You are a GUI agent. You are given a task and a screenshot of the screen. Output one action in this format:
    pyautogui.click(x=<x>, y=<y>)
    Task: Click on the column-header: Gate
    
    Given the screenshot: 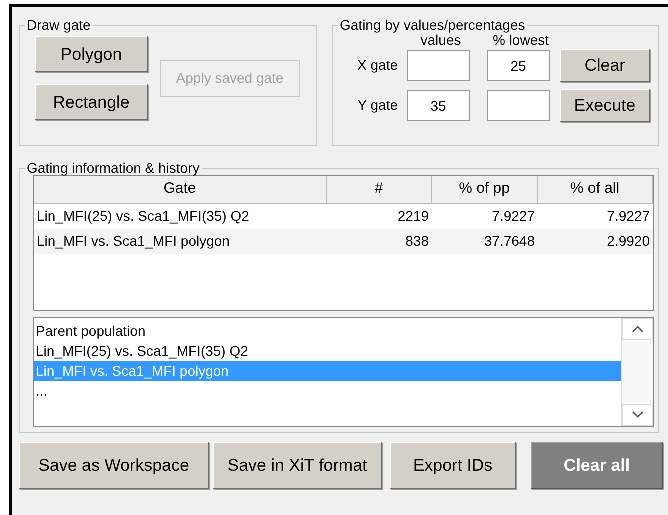 What is the action you would take?
    pyautogui.click(x=180, y=189)
    